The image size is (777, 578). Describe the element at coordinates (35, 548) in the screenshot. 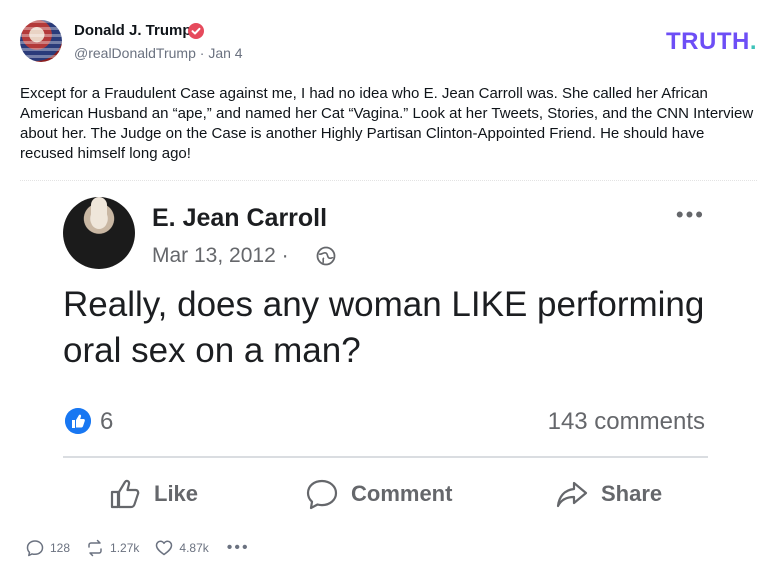

I see `reply-bubble-icon` at that location.